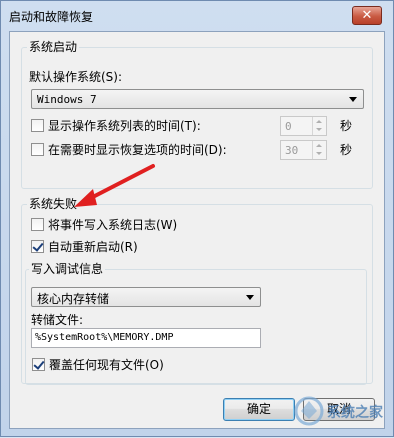  What do you see at coordinates (146, 297) in the screenshot?
I see `debug-type-select: 核心内存转储` at bounding box center [146, 297].